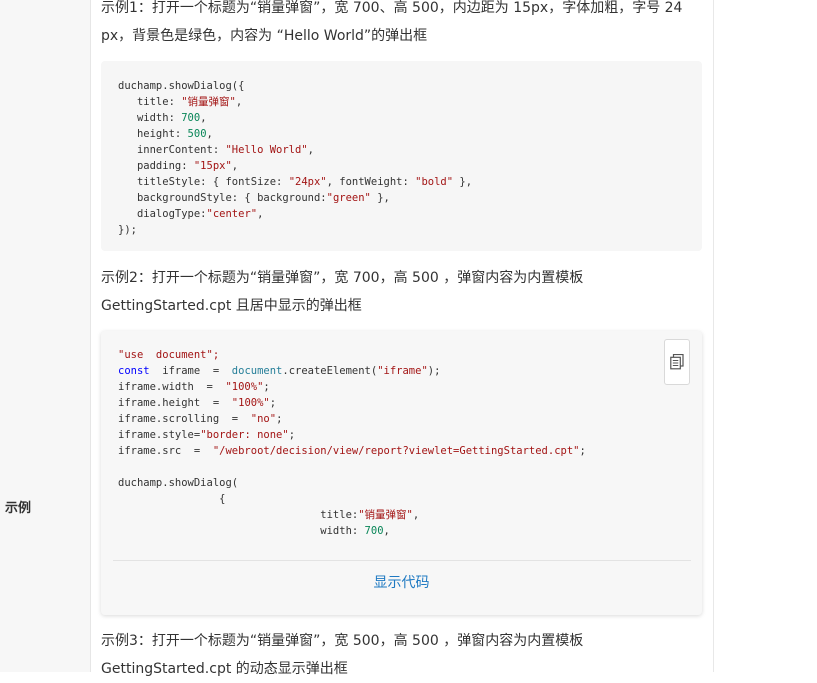  What do you see at coordinates (178, 483) in the screenshot?
I see `code-line: duchamp.showDialog(` at bounding box center [178, 483].